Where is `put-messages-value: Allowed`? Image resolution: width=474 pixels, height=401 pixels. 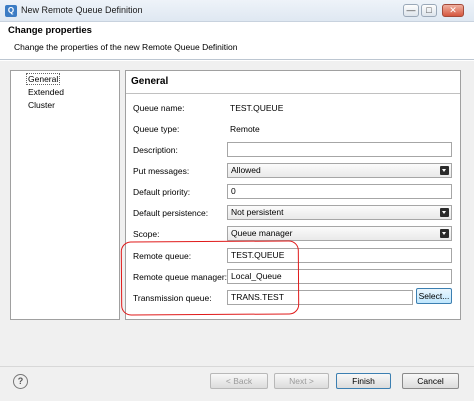 put-messages-value: Allowed is located at coordinates (246, 170).